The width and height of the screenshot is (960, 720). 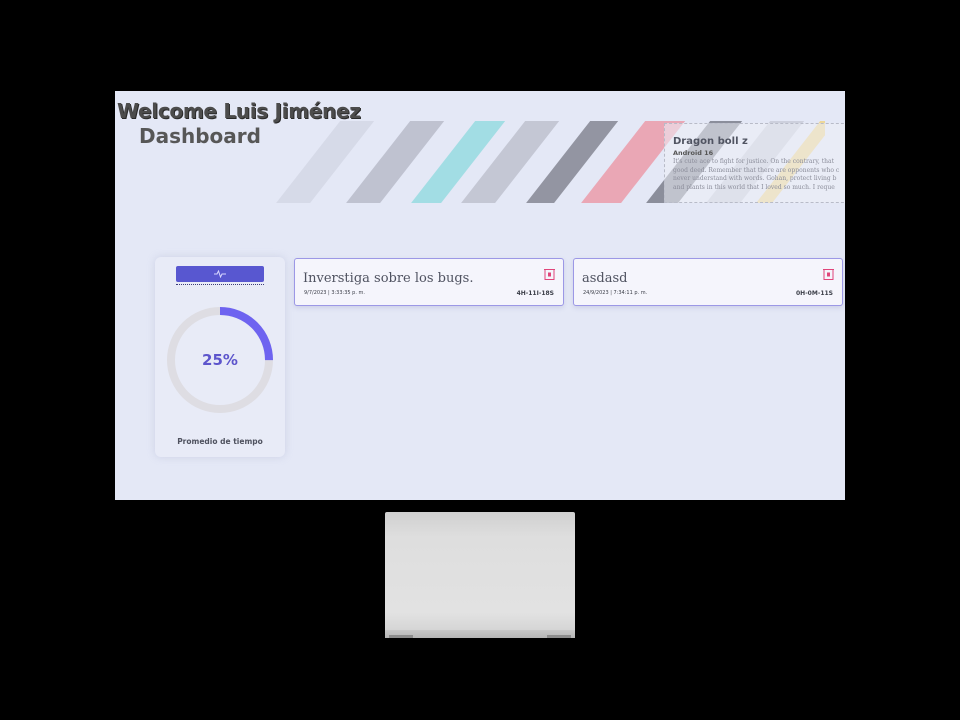 What do you see at coordinates (334, 293) in the screenshot?
I see `task-date: 9/7/2023 | 3:33:35 p. m.` at bounding box center [334, 293].